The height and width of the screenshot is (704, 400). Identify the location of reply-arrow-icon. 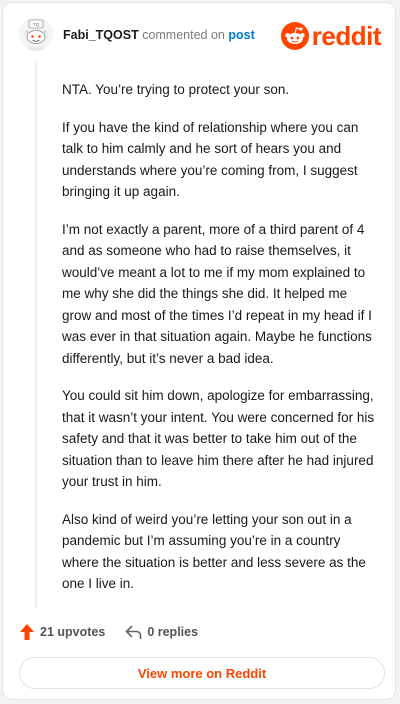
(134, 632).